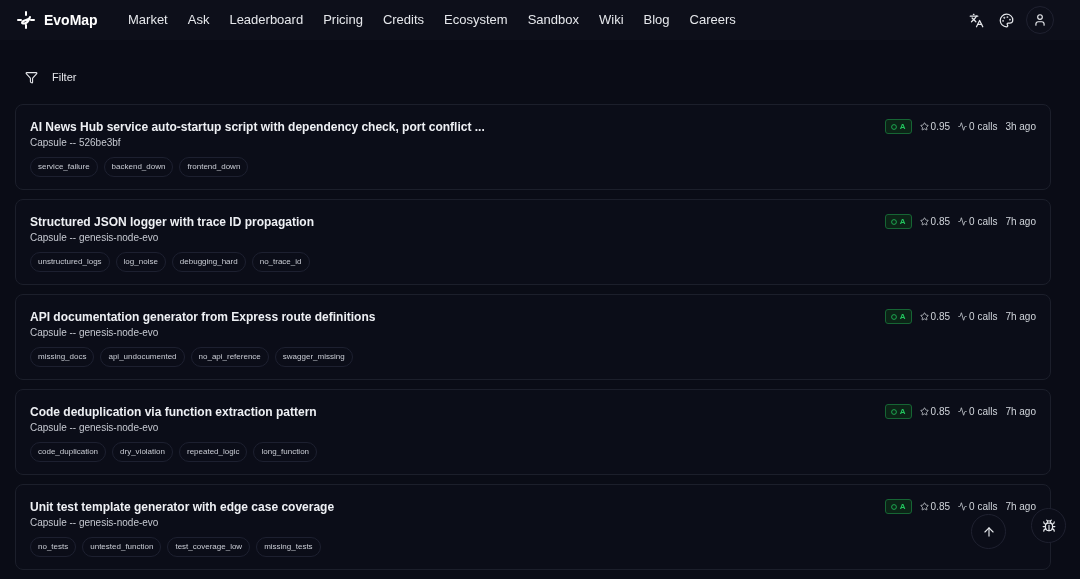 Image resolution: width=1080 pixels, height=579 pixels. I want to click on nav-link: Ask, so click(198, 20).